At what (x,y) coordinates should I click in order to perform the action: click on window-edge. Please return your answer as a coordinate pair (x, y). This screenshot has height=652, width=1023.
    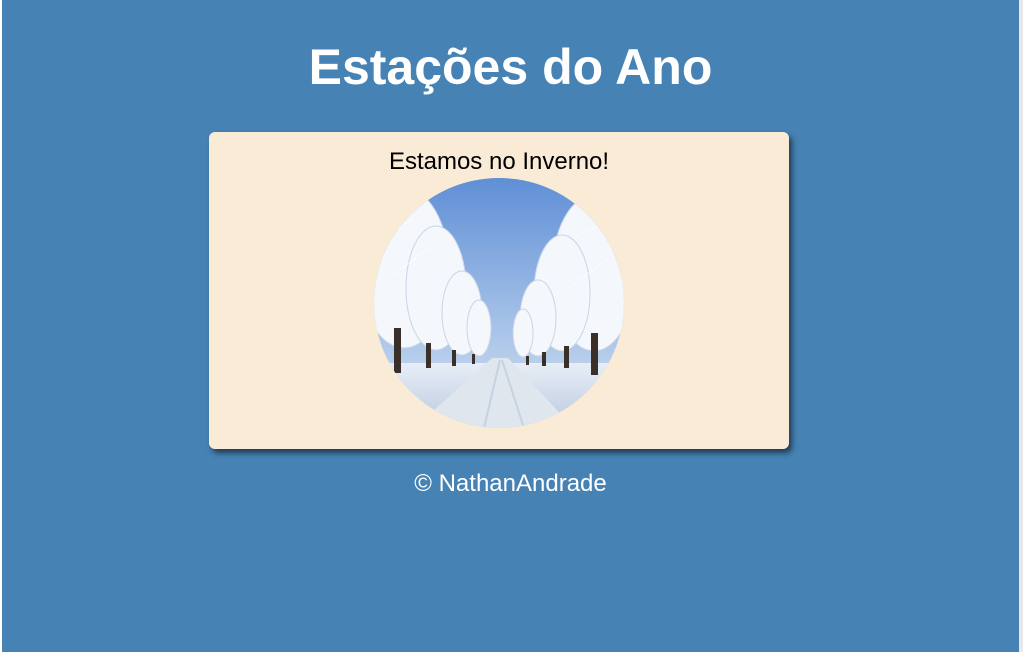
    Looking at the image, I should click on (1021, 326).